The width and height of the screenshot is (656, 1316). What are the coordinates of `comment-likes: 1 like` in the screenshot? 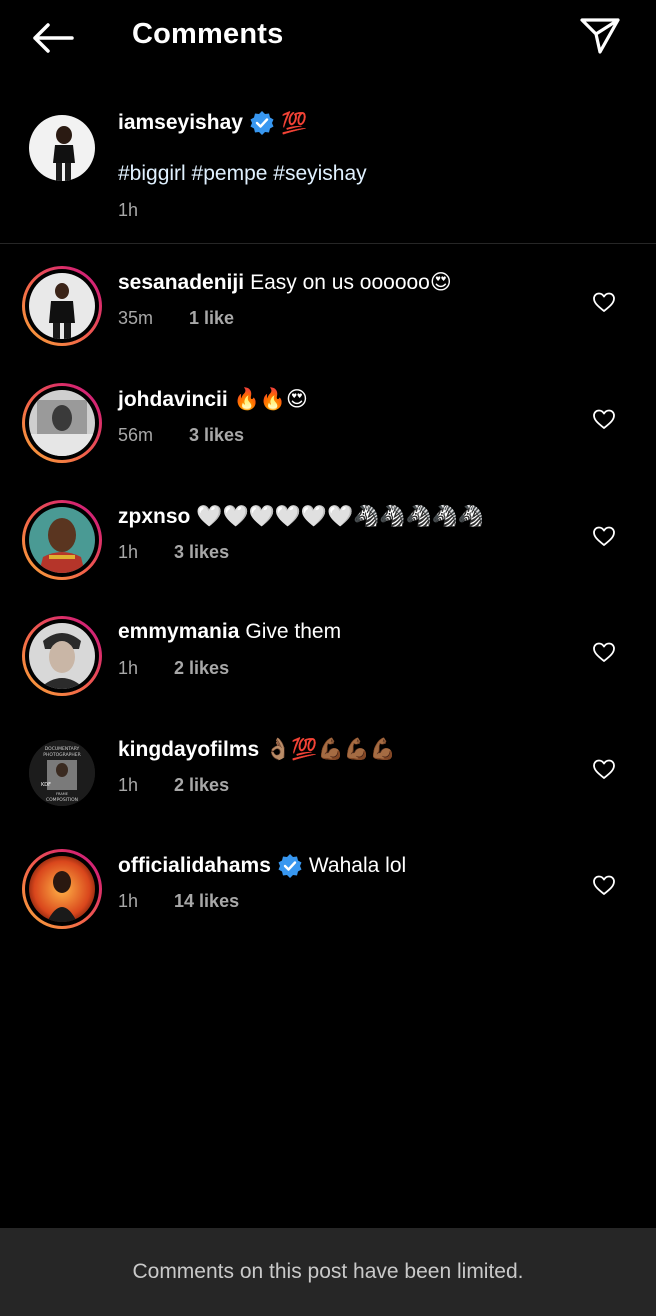 It's located at (211, 318).